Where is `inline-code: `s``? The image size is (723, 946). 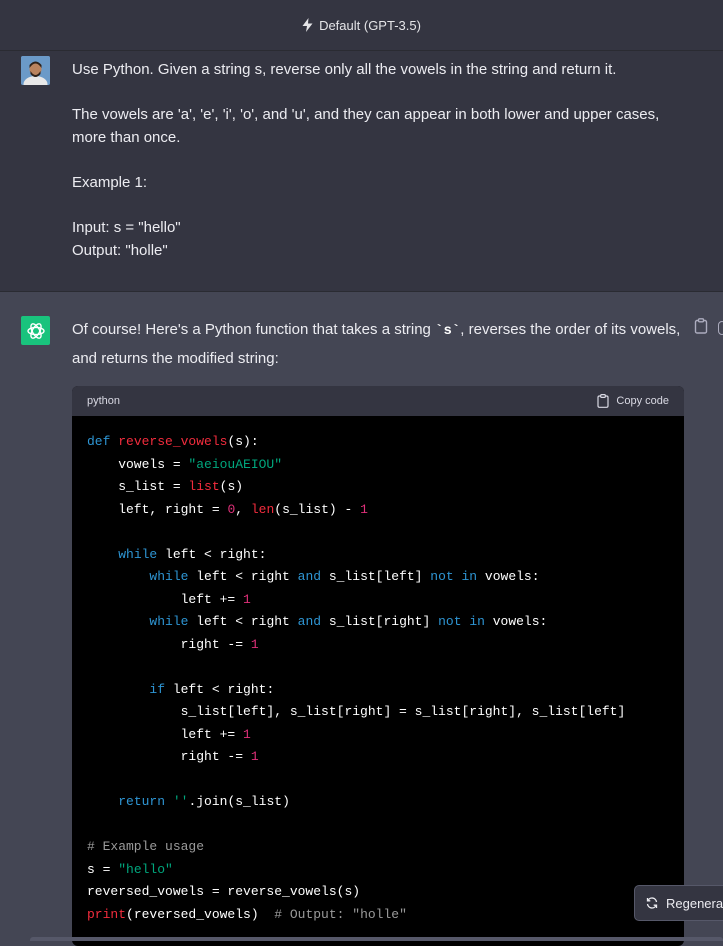 inline-code: `s` is located at coordinates (448, 331).